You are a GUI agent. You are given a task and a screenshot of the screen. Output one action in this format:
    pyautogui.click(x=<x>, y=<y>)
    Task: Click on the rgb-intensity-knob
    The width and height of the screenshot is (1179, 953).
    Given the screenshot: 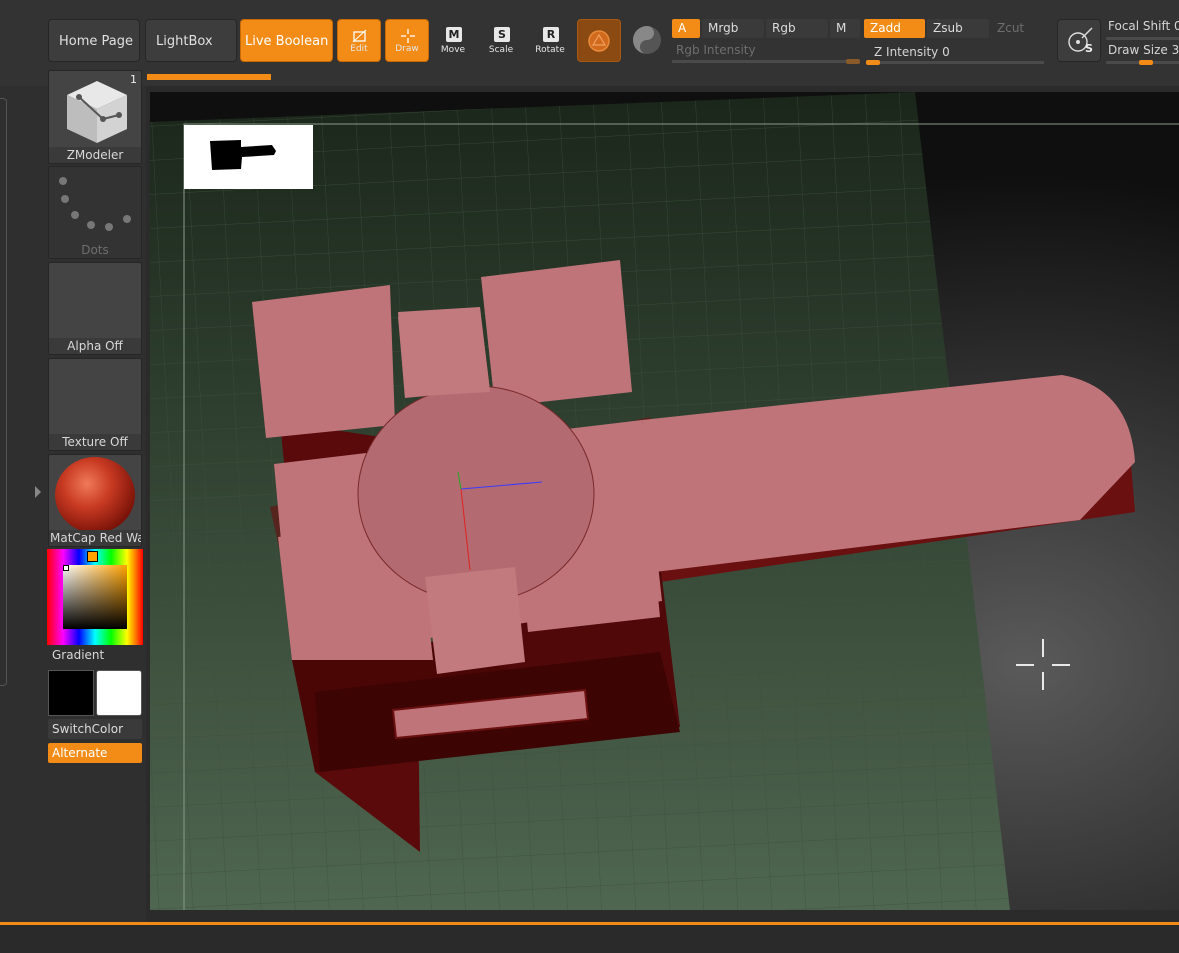 What is the action you would take?
    pyautogui.click(x=853, y=61)
    